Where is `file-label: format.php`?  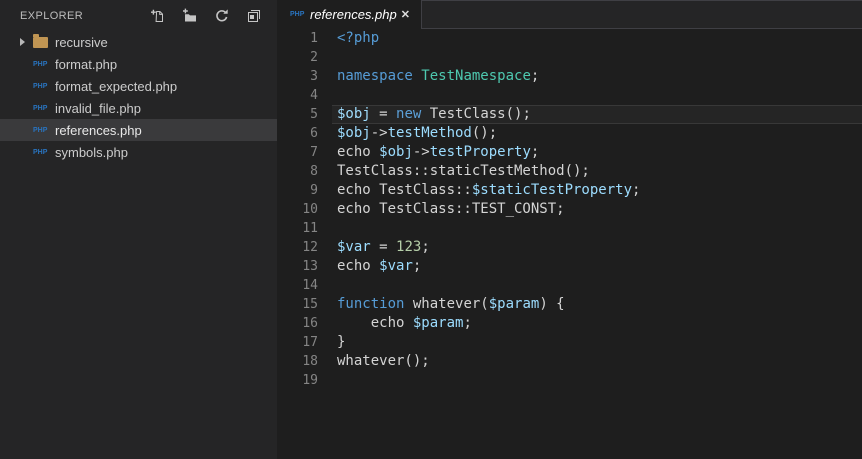 file-label: format.php is located at coordinates (86, 64).